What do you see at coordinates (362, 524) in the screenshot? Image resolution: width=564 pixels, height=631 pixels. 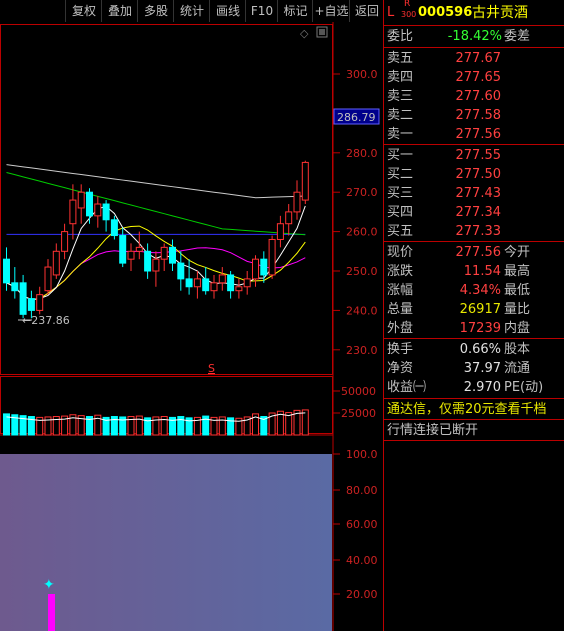 I see `indicator-axis-tick: 60.00` at bounding box center [362, 524].